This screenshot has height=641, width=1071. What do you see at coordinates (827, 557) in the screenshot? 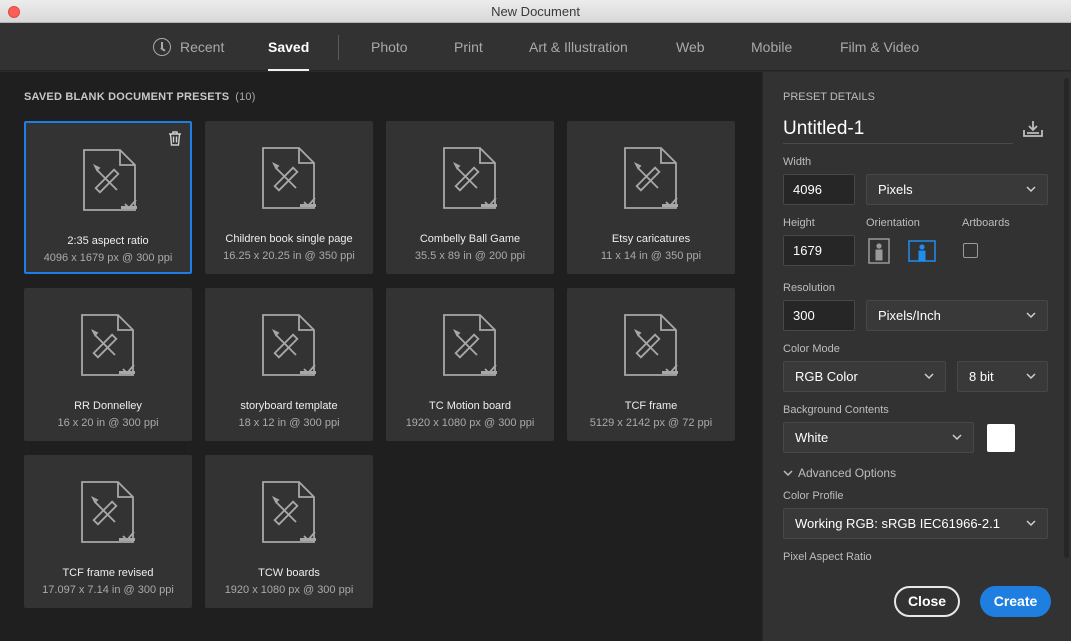
I see `pixel-aspect-ratio-label: Pixel Aspect Ratio` at bounding box center [827, 557].